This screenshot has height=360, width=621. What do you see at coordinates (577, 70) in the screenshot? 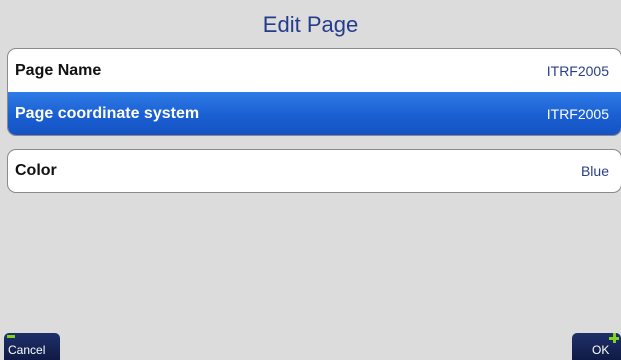
I see `page-name-value: ITRF2005` at bounding box center [577, 70].